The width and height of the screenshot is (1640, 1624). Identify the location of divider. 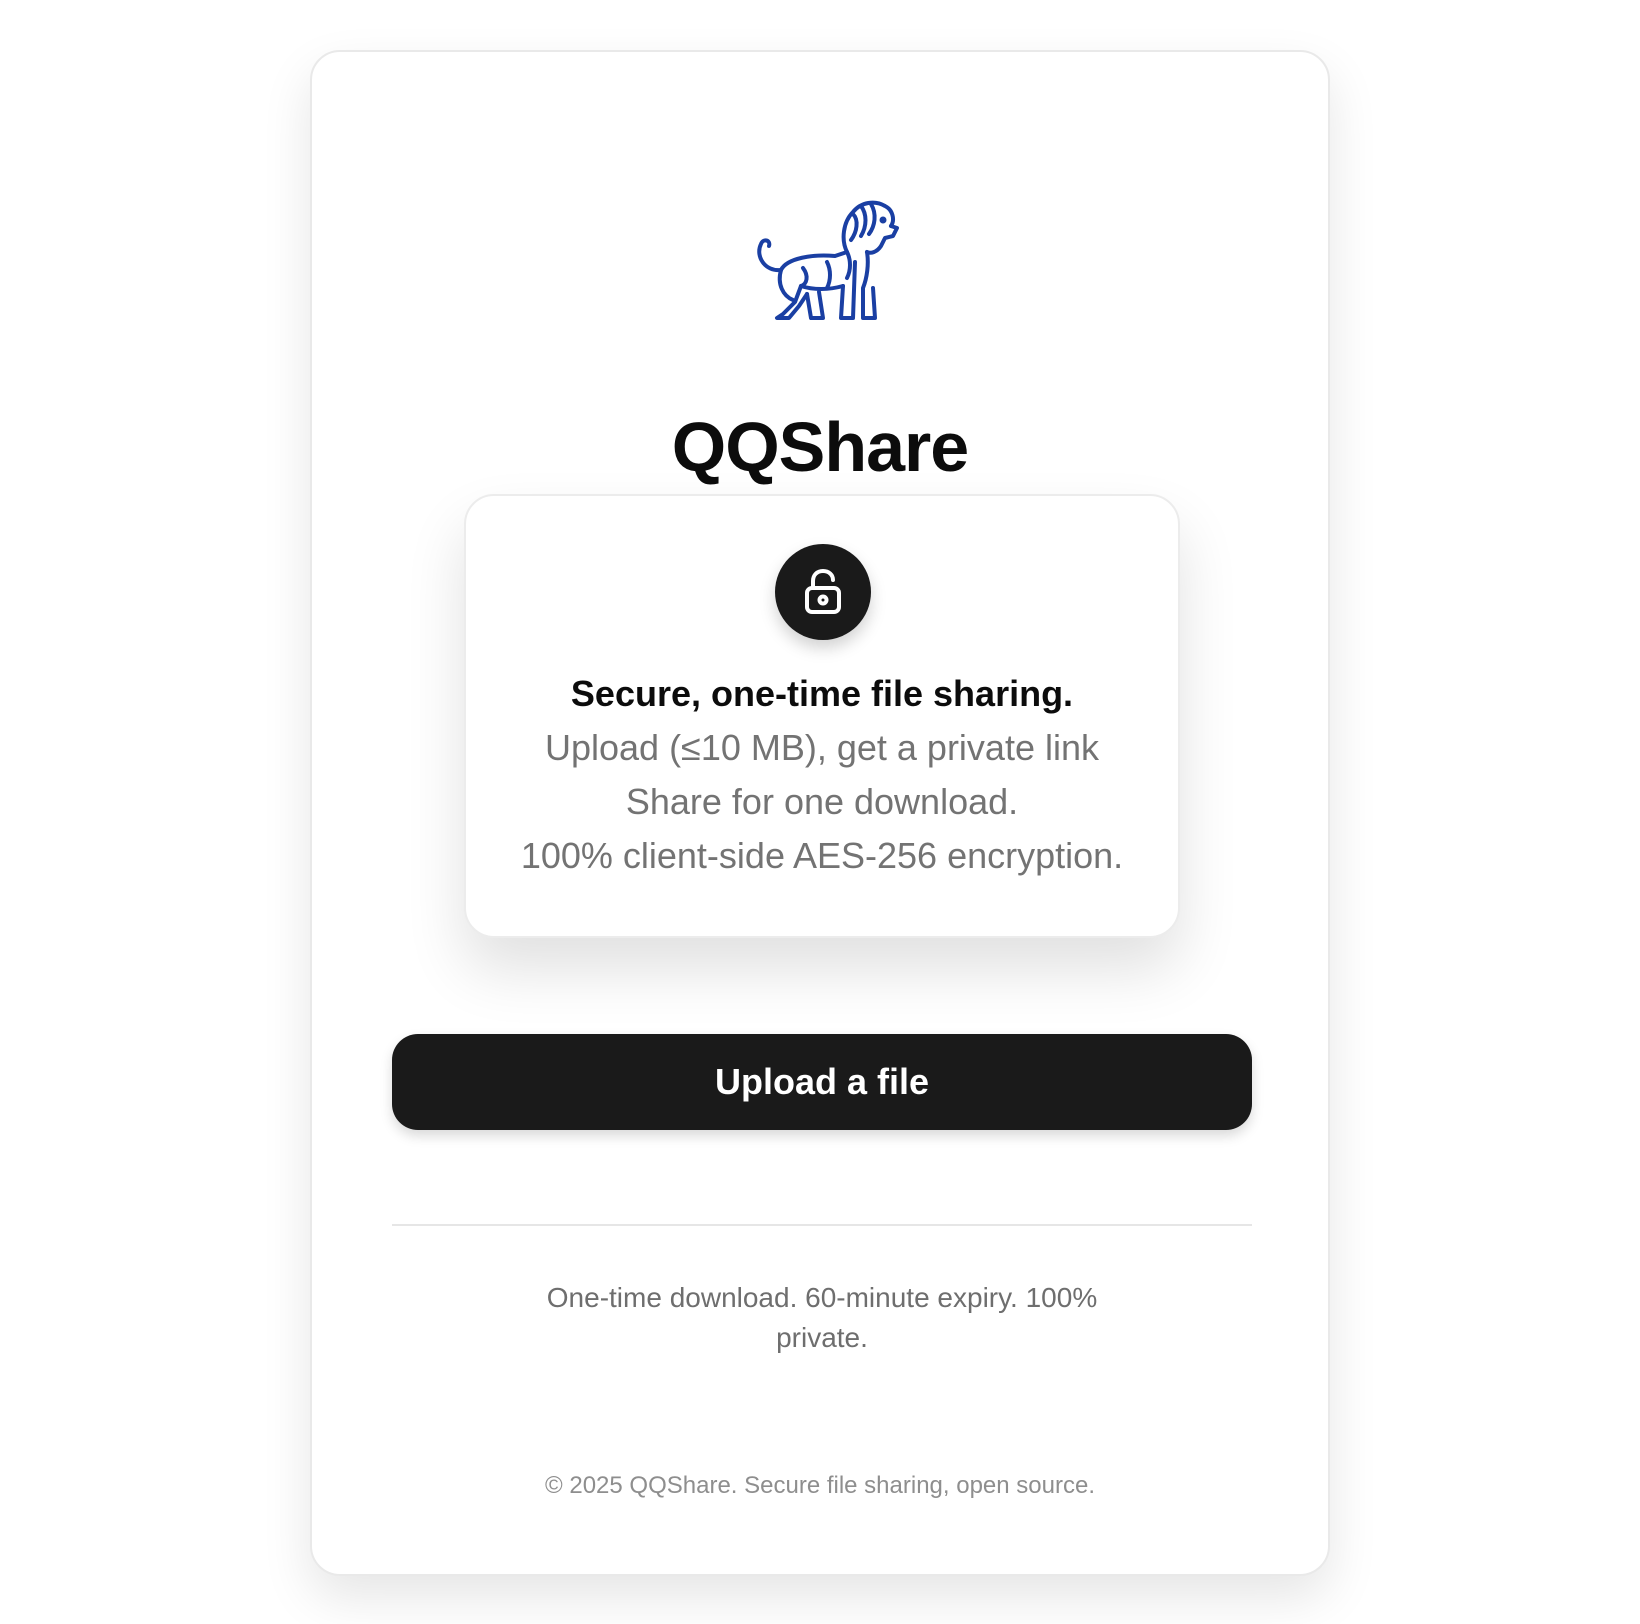
(822, 1225).